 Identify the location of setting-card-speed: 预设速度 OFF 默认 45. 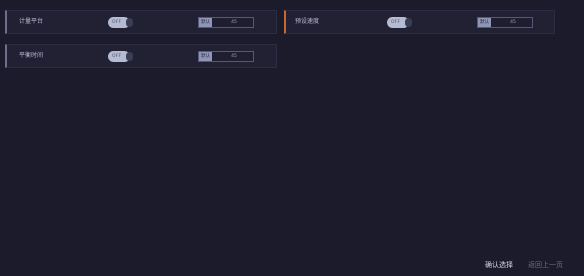
(419, 22).